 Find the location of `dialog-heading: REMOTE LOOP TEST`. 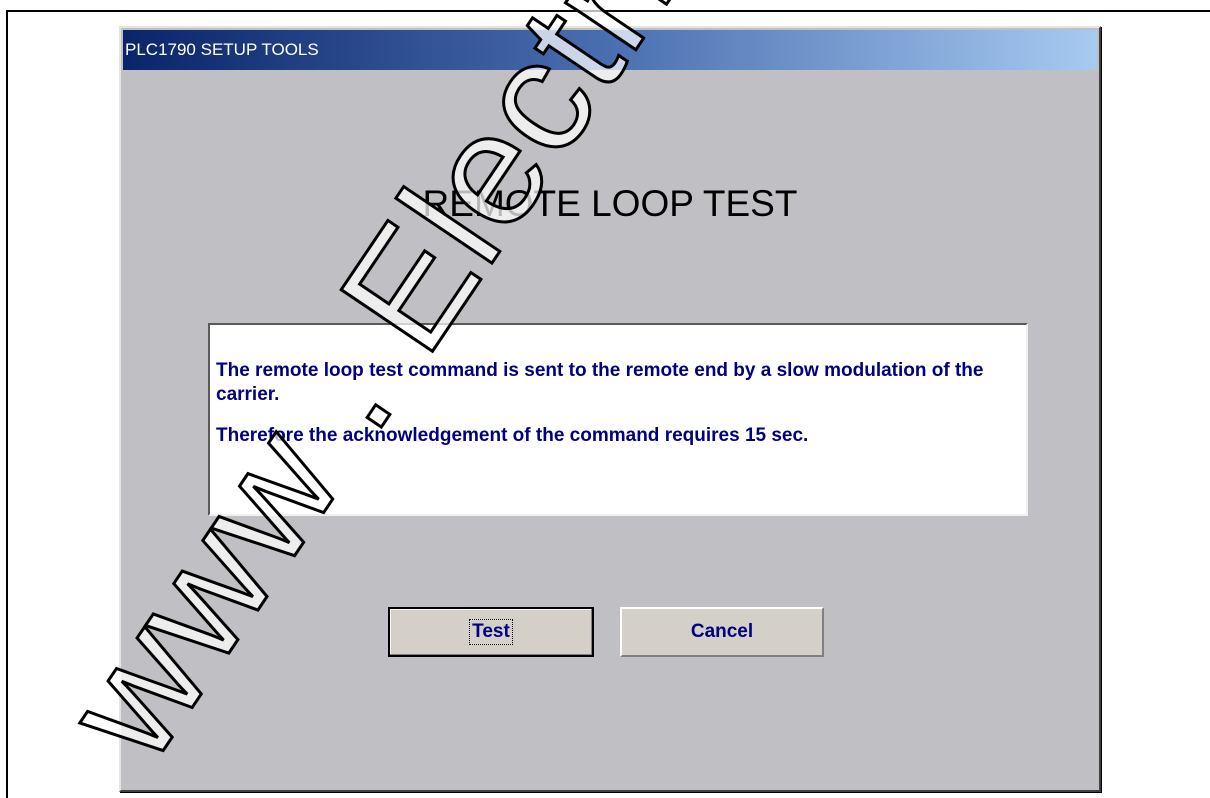

dialog-heading: REMOTE LOOP TEST is located at coordinates (610, 203).